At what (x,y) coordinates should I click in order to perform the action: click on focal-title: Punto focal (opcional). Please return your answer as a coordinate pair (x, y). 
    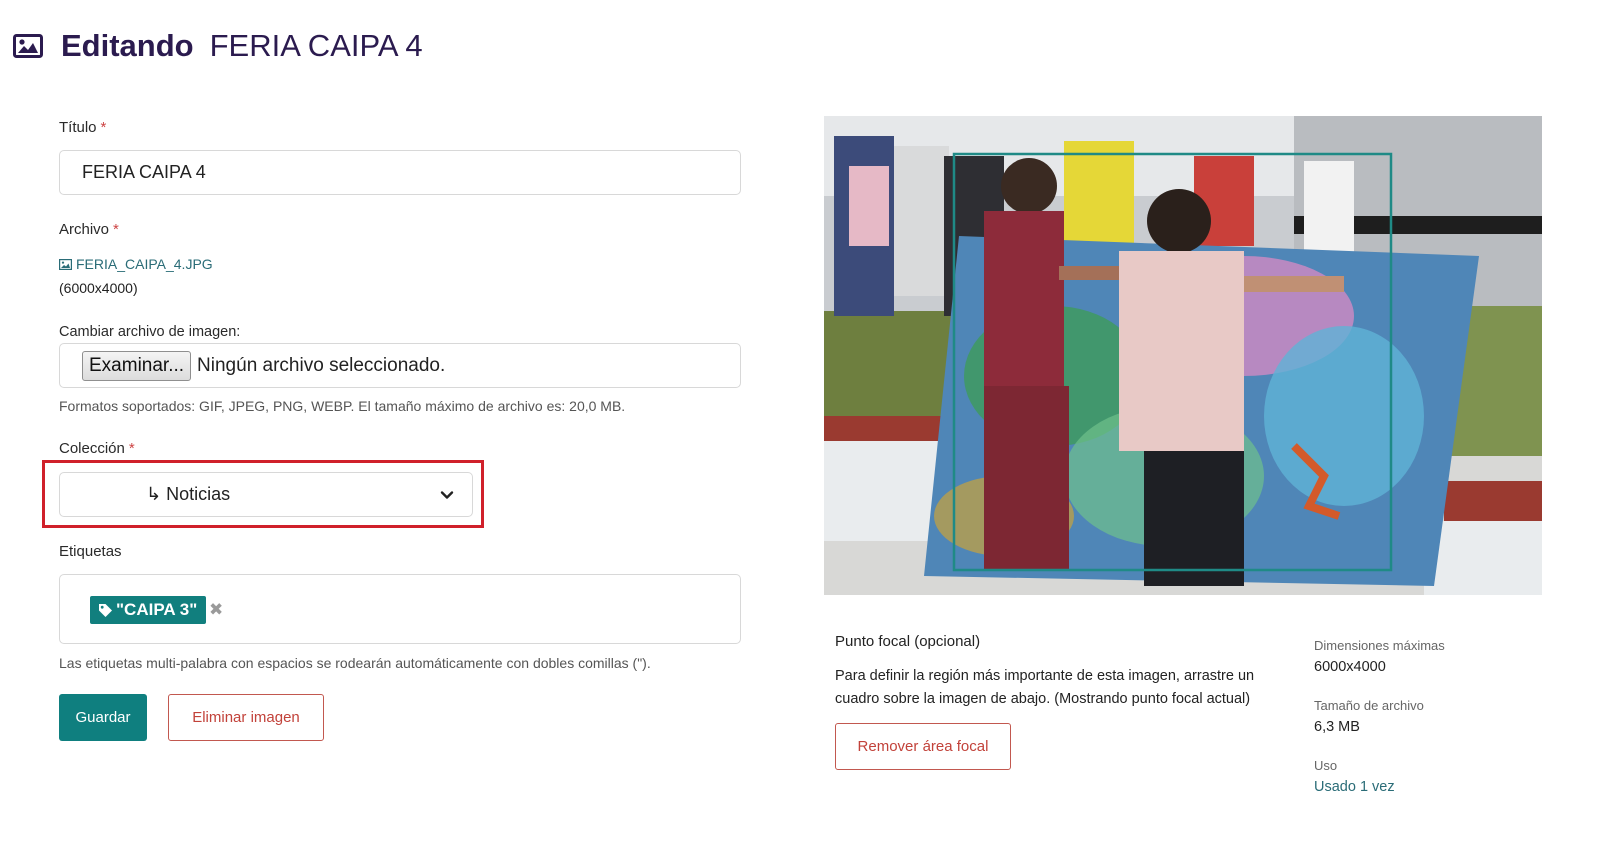
    Looking at the image, I should click on (908, 641).